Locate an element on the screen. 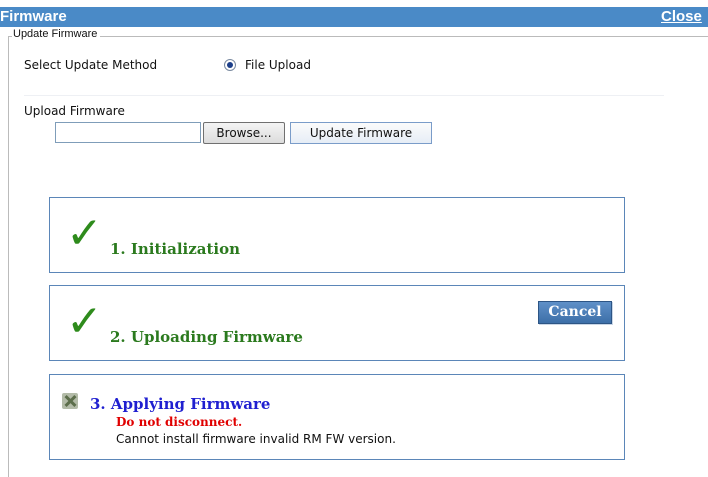 The image size is (708, 477). update-firmware-button: Update Firmware is located at coordinates (361, 133).